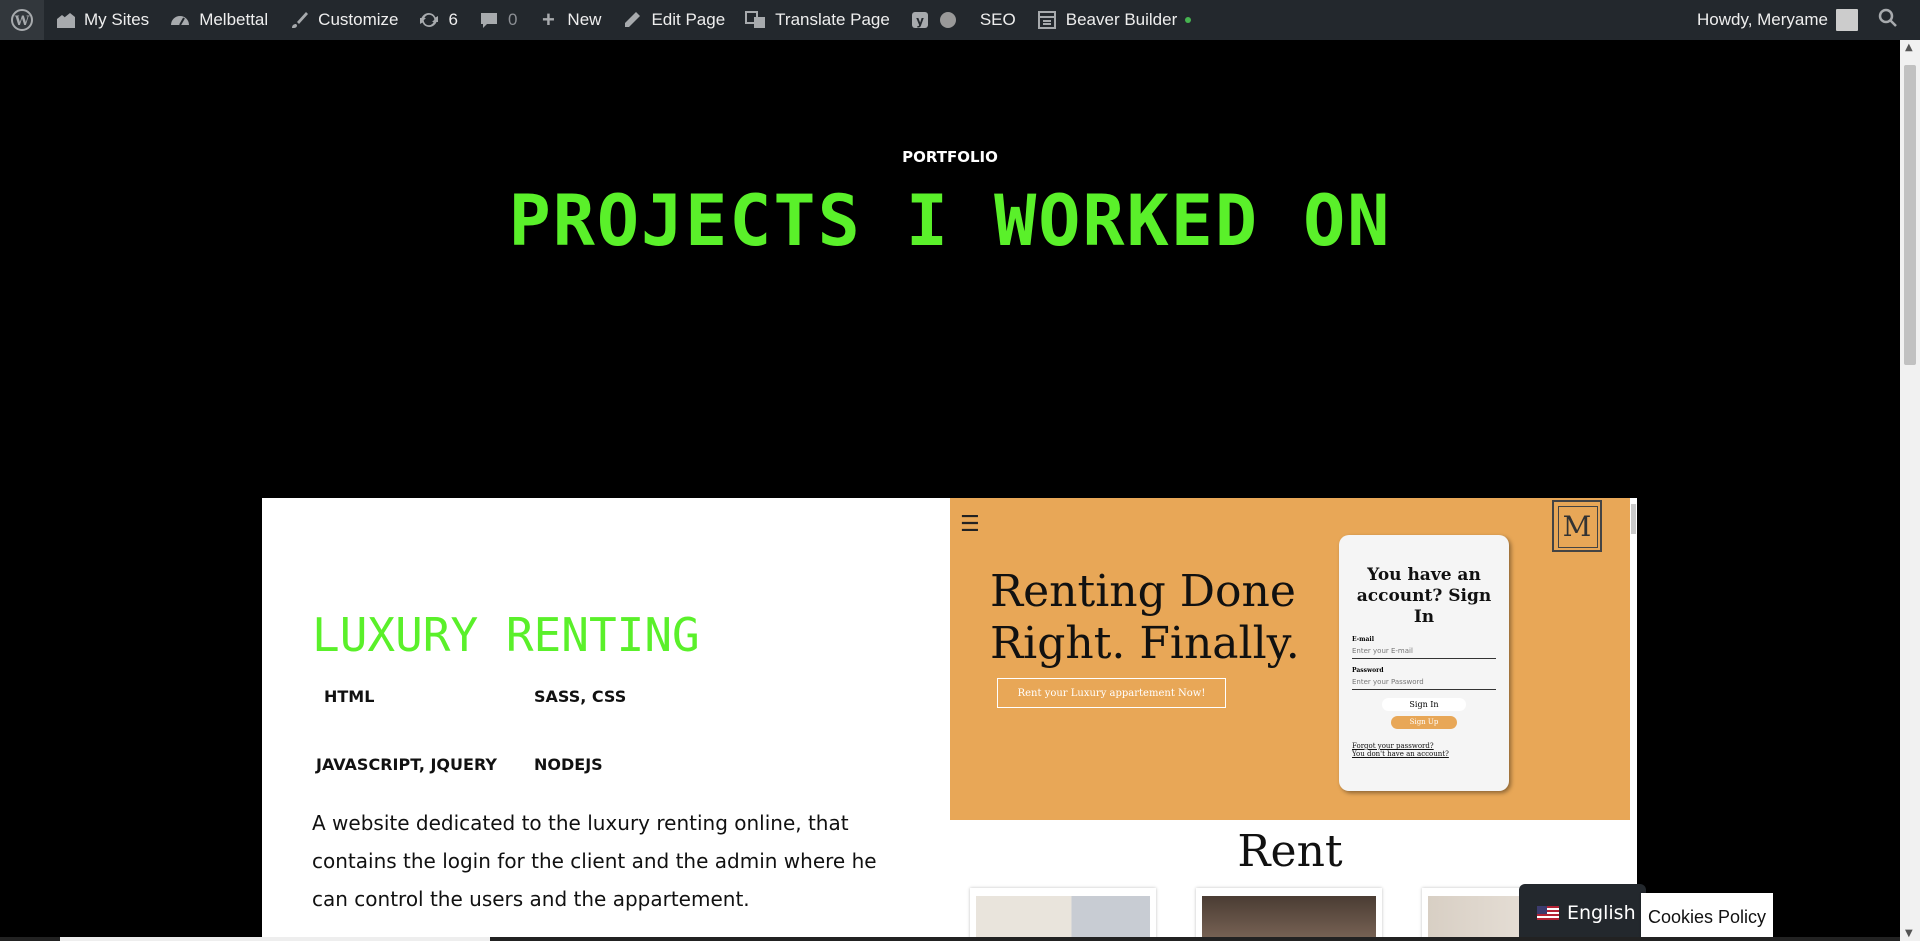 The width and height of the screenshot is (1920, 941). I want to click on login-title: You have an account? Sign In, so click(1424, 596).